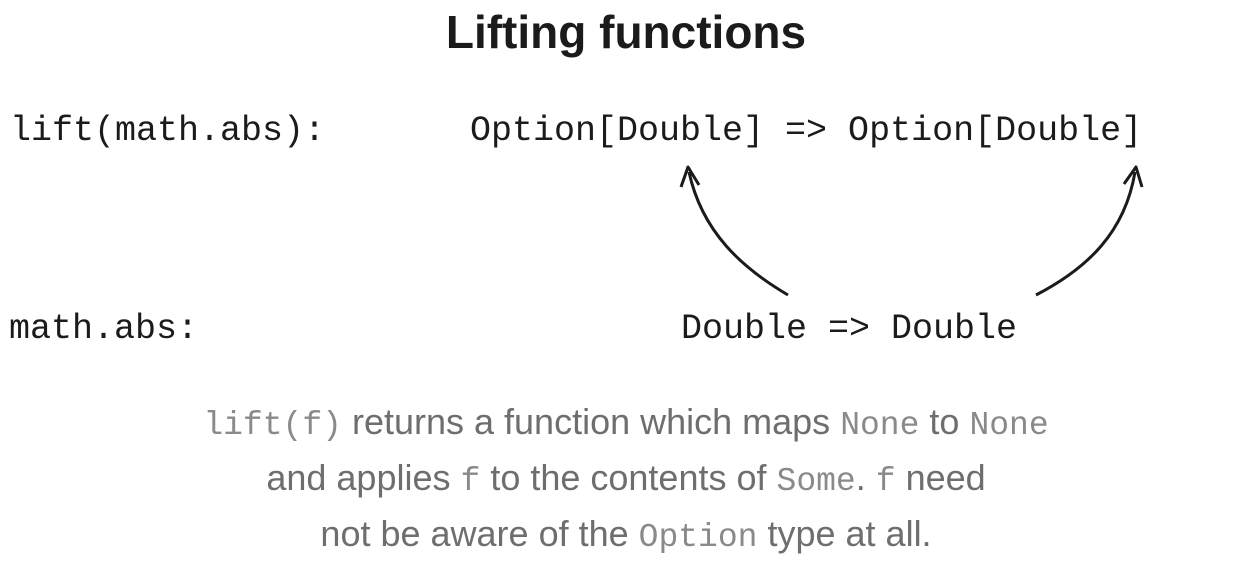  What do you see at coordinates (738, 234) in the screenshot?
I see `arrow-left-curve` at bounding box center [738, 234].